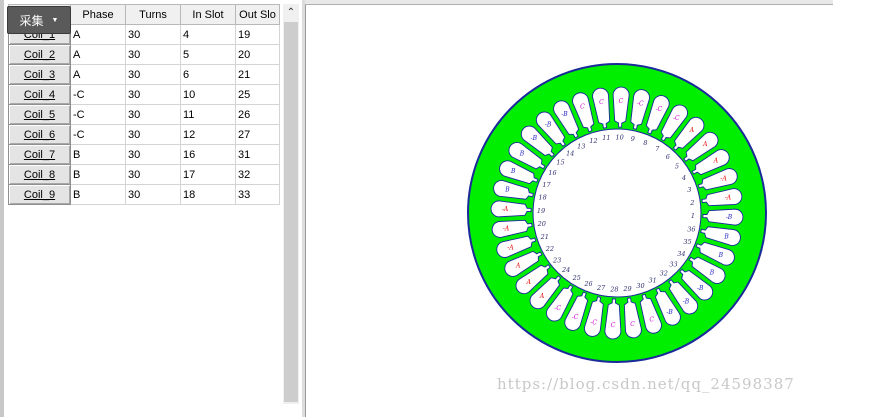  What do you see at coordinates (208, 14) in the screenshot?
I see `column-header-in-slot: In Slot` at bounding box center [208, 14].